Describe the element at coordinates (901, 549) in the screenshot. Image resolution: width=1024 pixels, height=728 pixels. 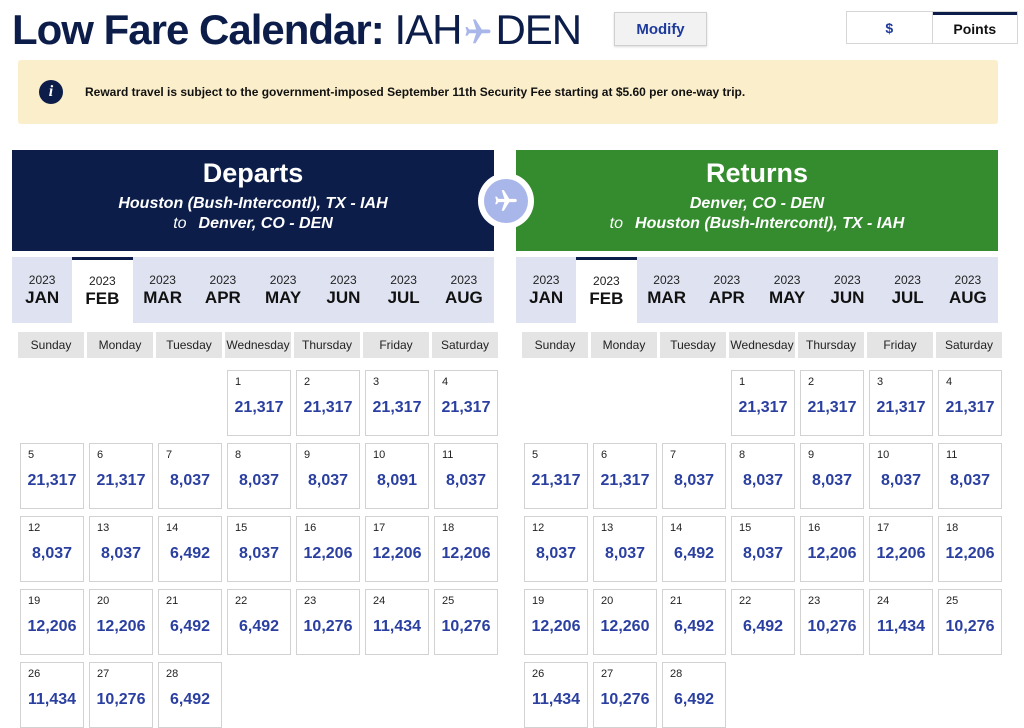
I see `returns-day-cell: 17 12,206` at that location.